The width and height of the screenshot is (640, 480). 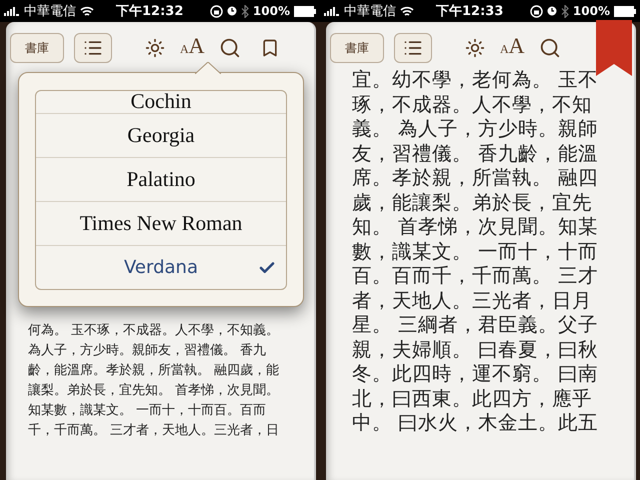 What do you see at coordinates (470, 11) in the screenshot?
I see `clock-time: 下午12:33` at bounding box center [470, 11].